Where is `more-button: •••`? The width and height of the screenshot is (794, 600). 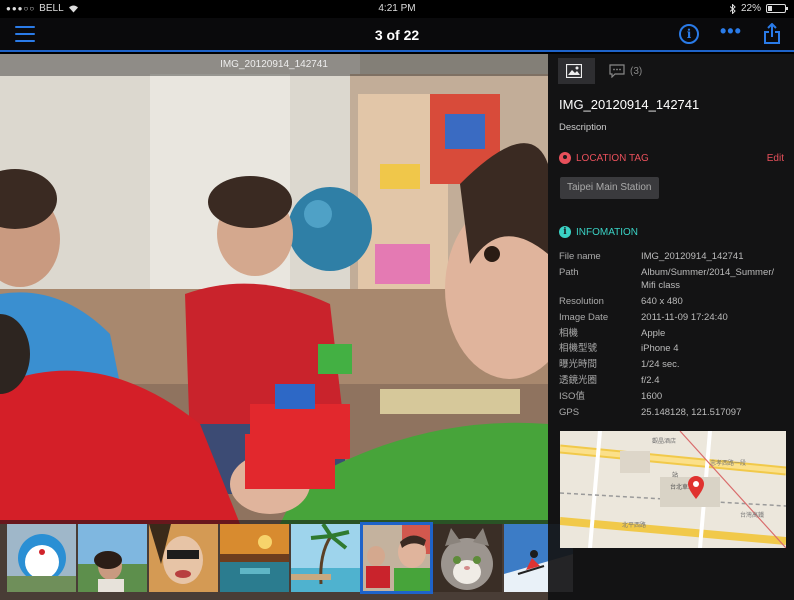
more-button: ••• is located at coordinates (731, 33).